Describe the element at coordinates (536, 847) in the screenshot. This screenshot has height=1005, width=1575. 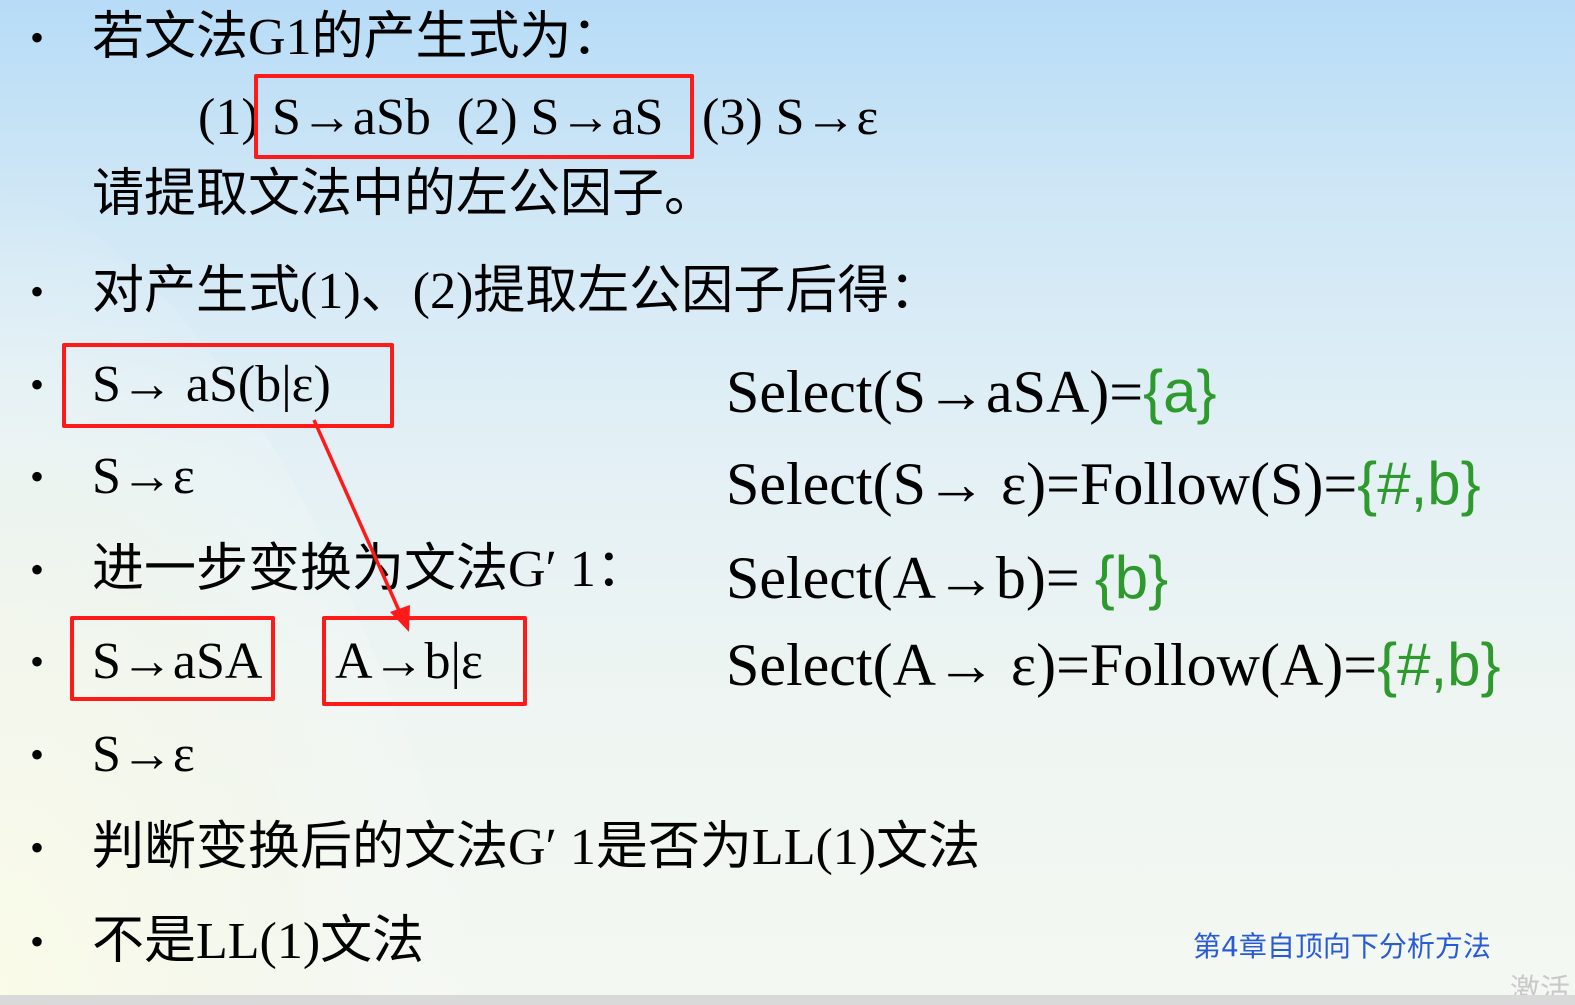
I see `judge-question: 判断变换后的文法G′ 1是否为LL(1)文法` at that location.